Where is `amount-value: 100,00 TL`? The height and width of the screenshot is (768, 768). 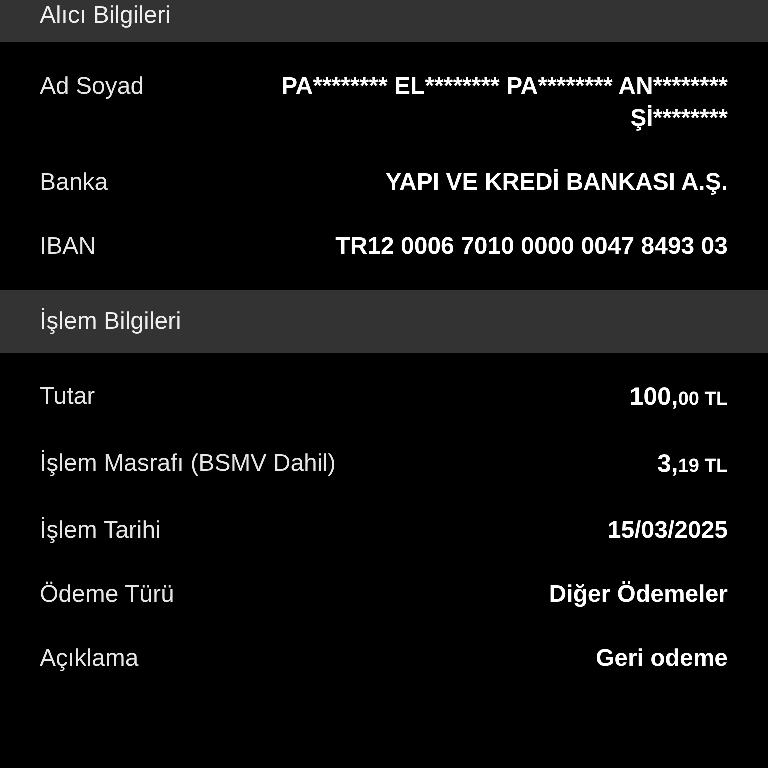
amount-value: 100,00 TL is located at coordinates (679, 397).